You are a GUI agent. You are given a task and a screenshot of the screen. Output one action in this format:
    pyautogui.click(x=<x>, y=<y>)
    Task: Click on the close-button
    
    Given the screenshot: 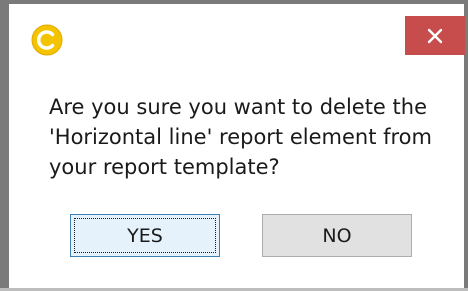 What is the action you would take?
    pyautogui.click(x=435, y=35)
    